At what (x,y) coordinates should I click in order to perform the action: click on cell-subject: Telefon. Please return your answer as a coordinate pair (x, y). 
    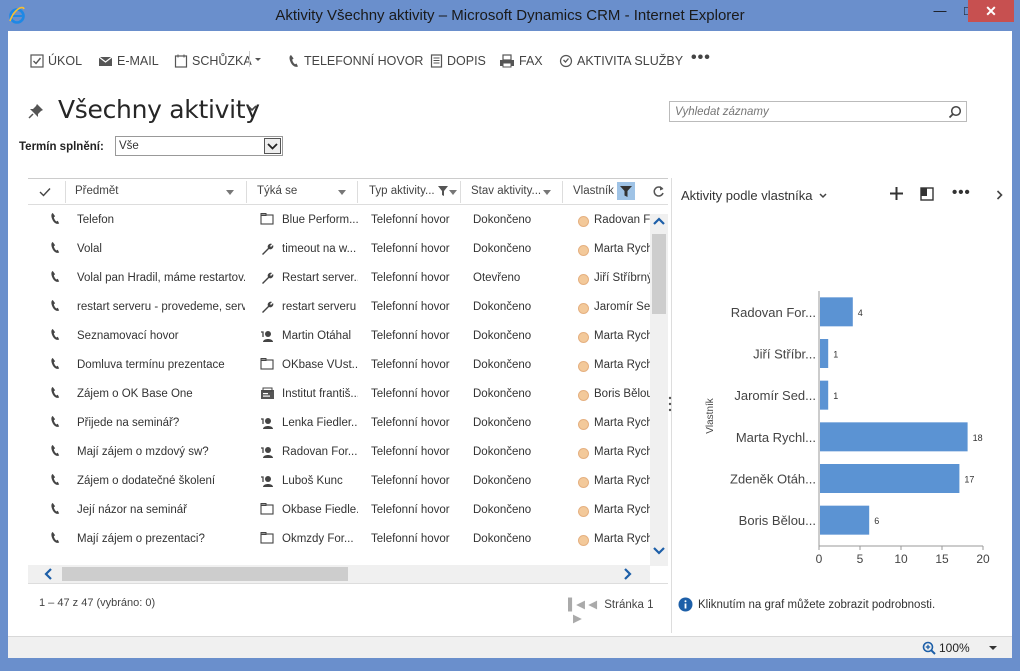
    Looking at the image, I should click on (161, 220).